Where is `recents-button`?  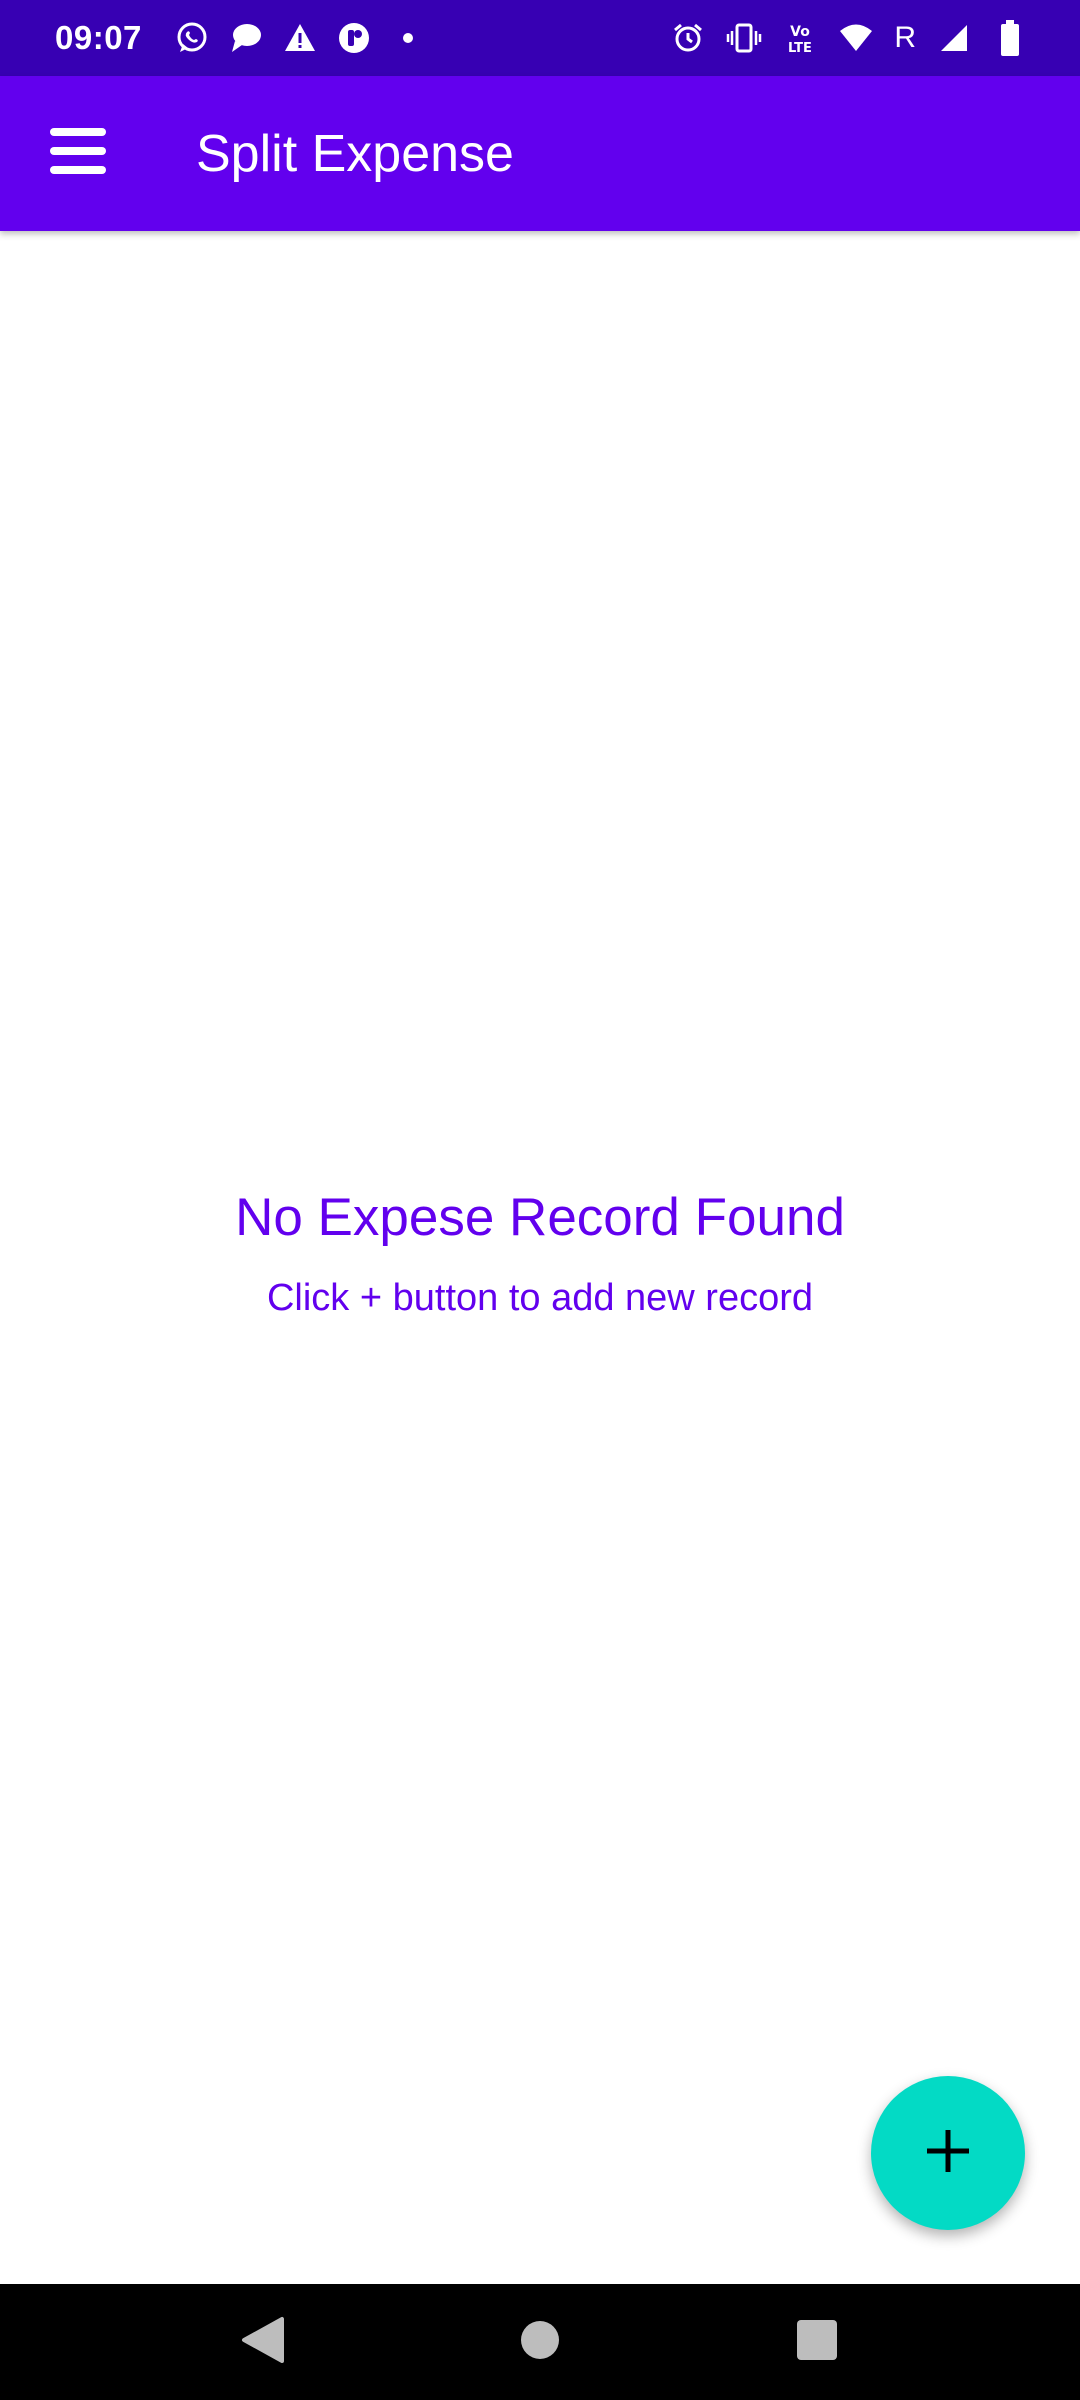 recents-button is located at coordinates (817, 2342).